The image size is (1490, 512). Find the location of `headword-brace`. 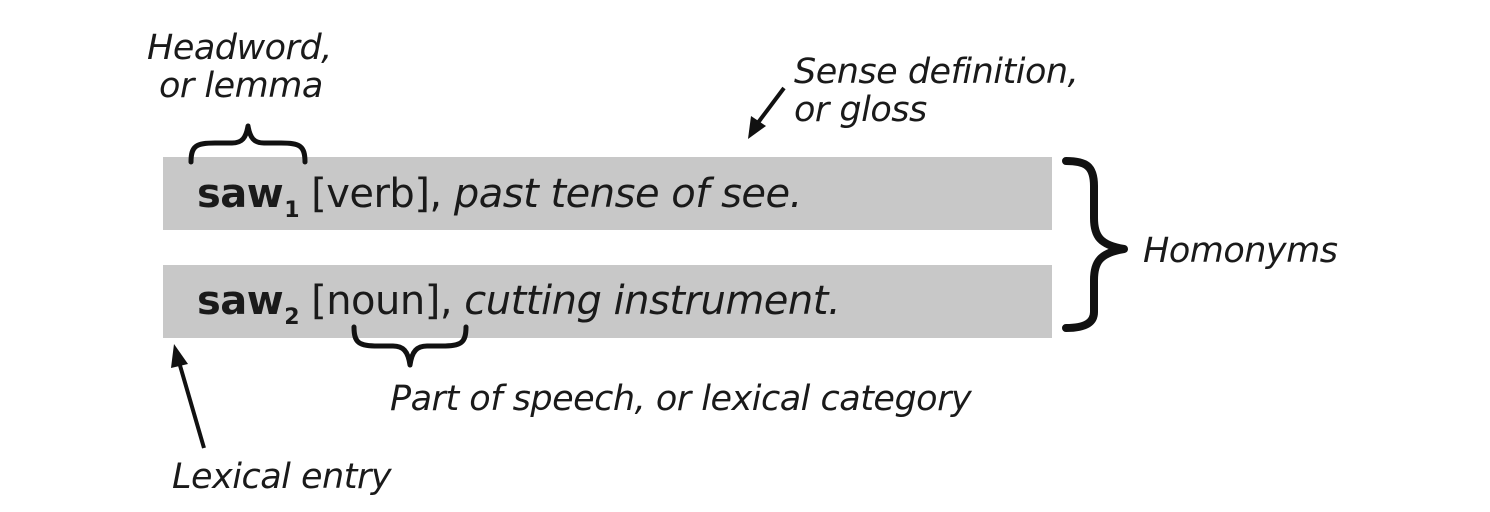

headword-brace is located at coordinates (248, 144).